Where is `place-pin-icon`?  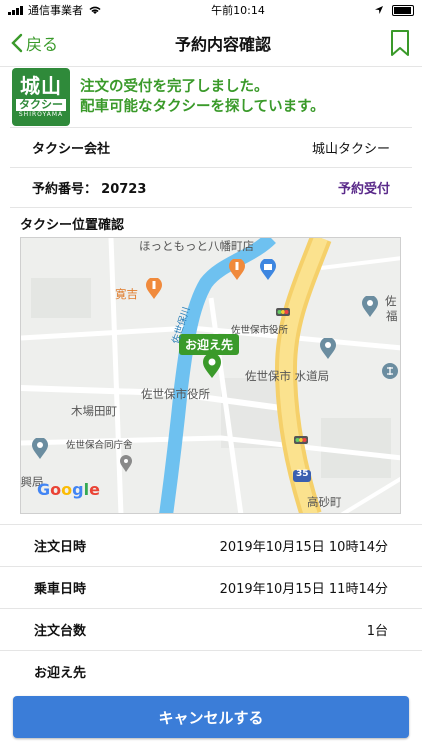
place-pin-icon is located at coordinates (370, 306).